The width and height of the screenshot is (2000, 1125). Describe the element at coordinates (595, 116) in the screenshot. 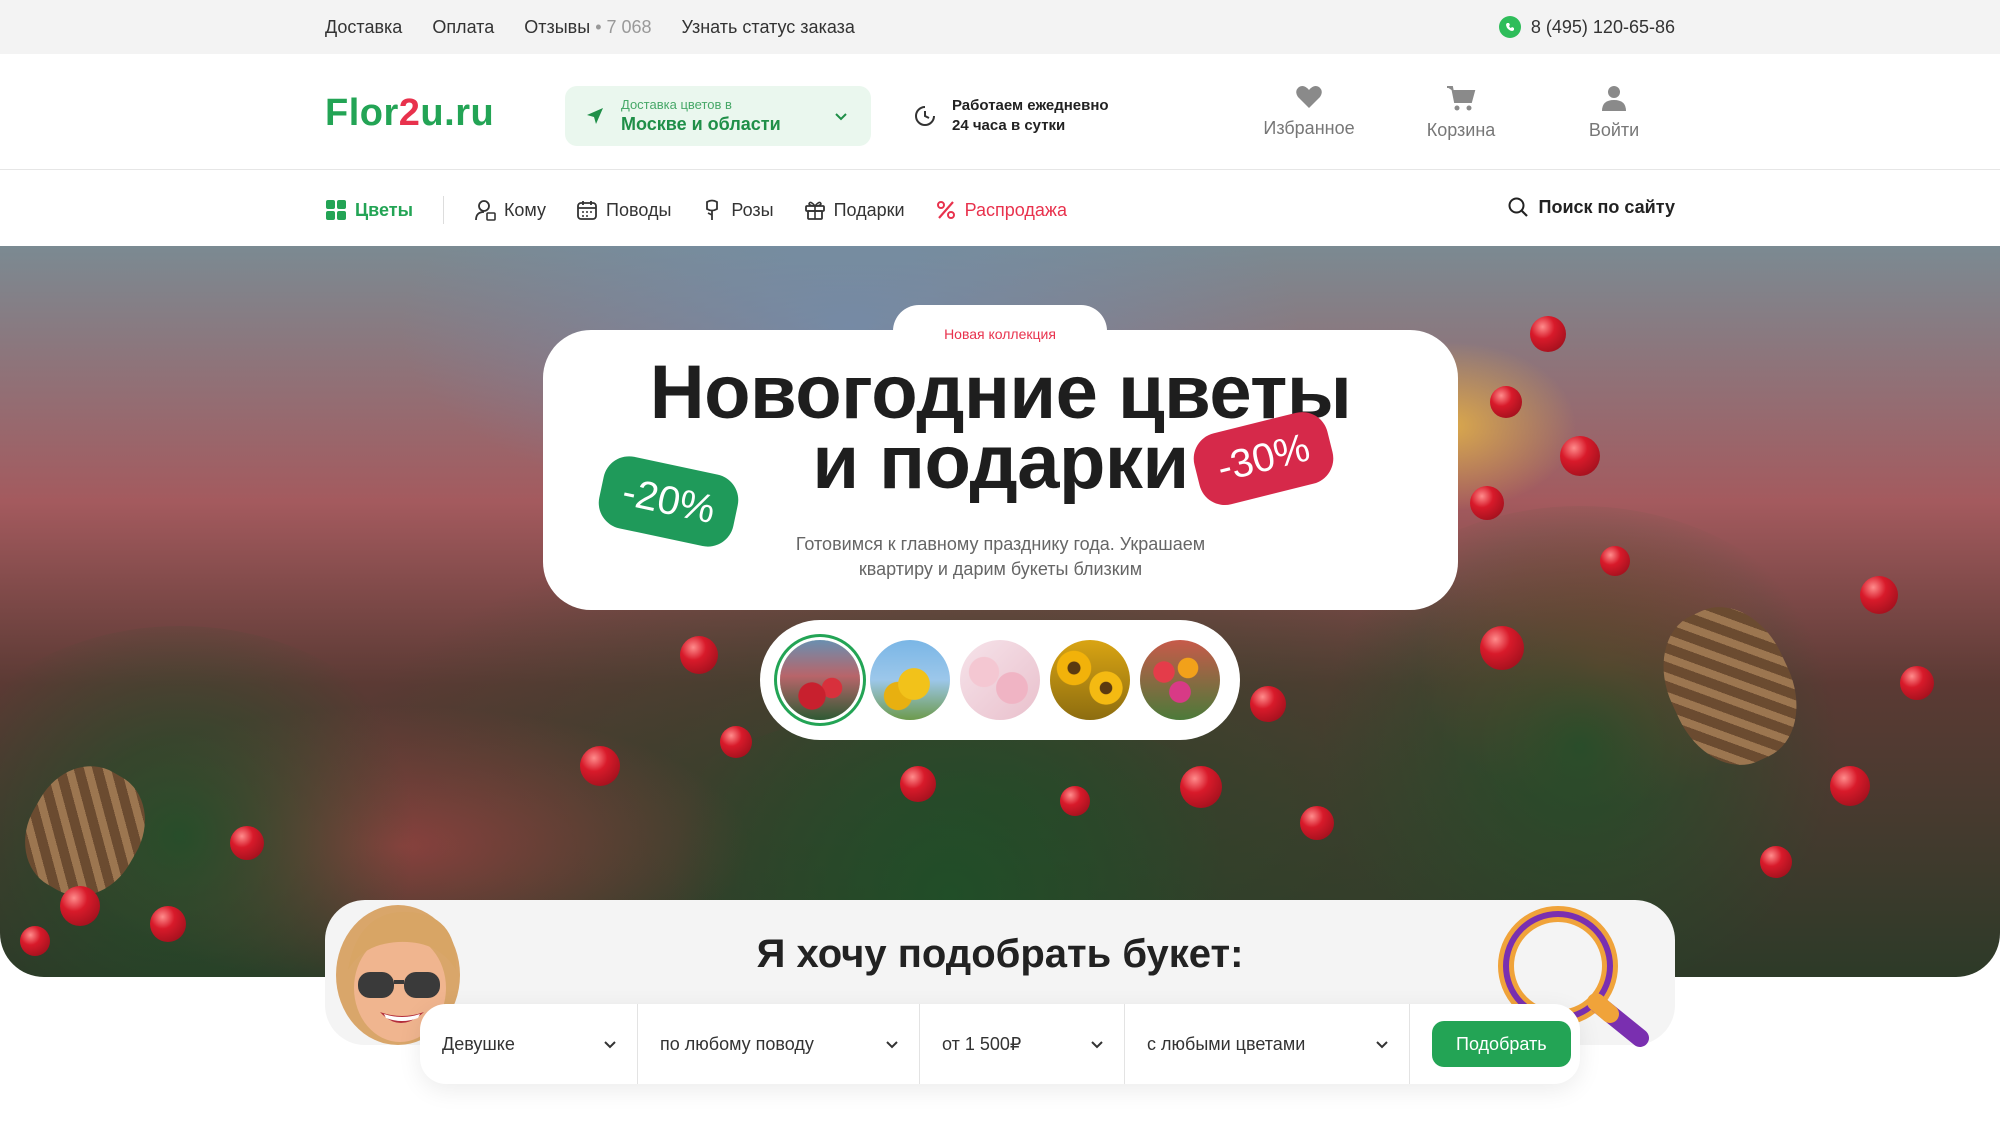

I see `location-arrow-icon` at that location.